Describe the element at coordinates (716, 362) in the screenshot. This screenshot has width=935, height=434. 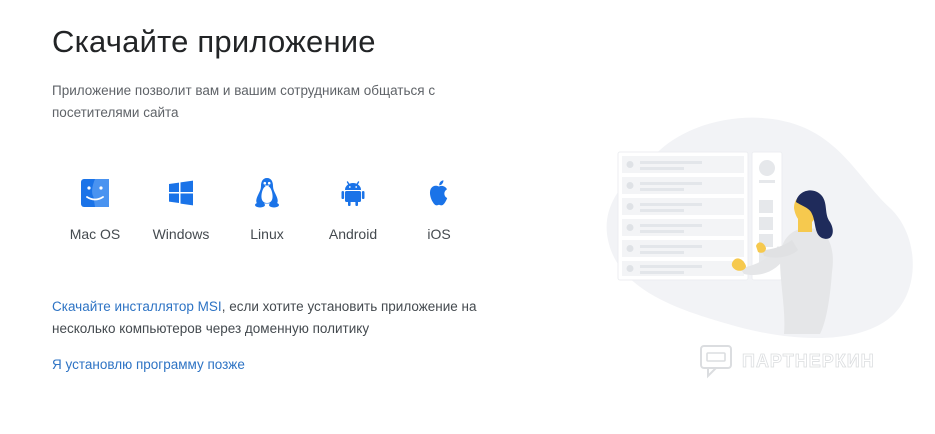
I see `partnerkin-logo-icon` at that location.